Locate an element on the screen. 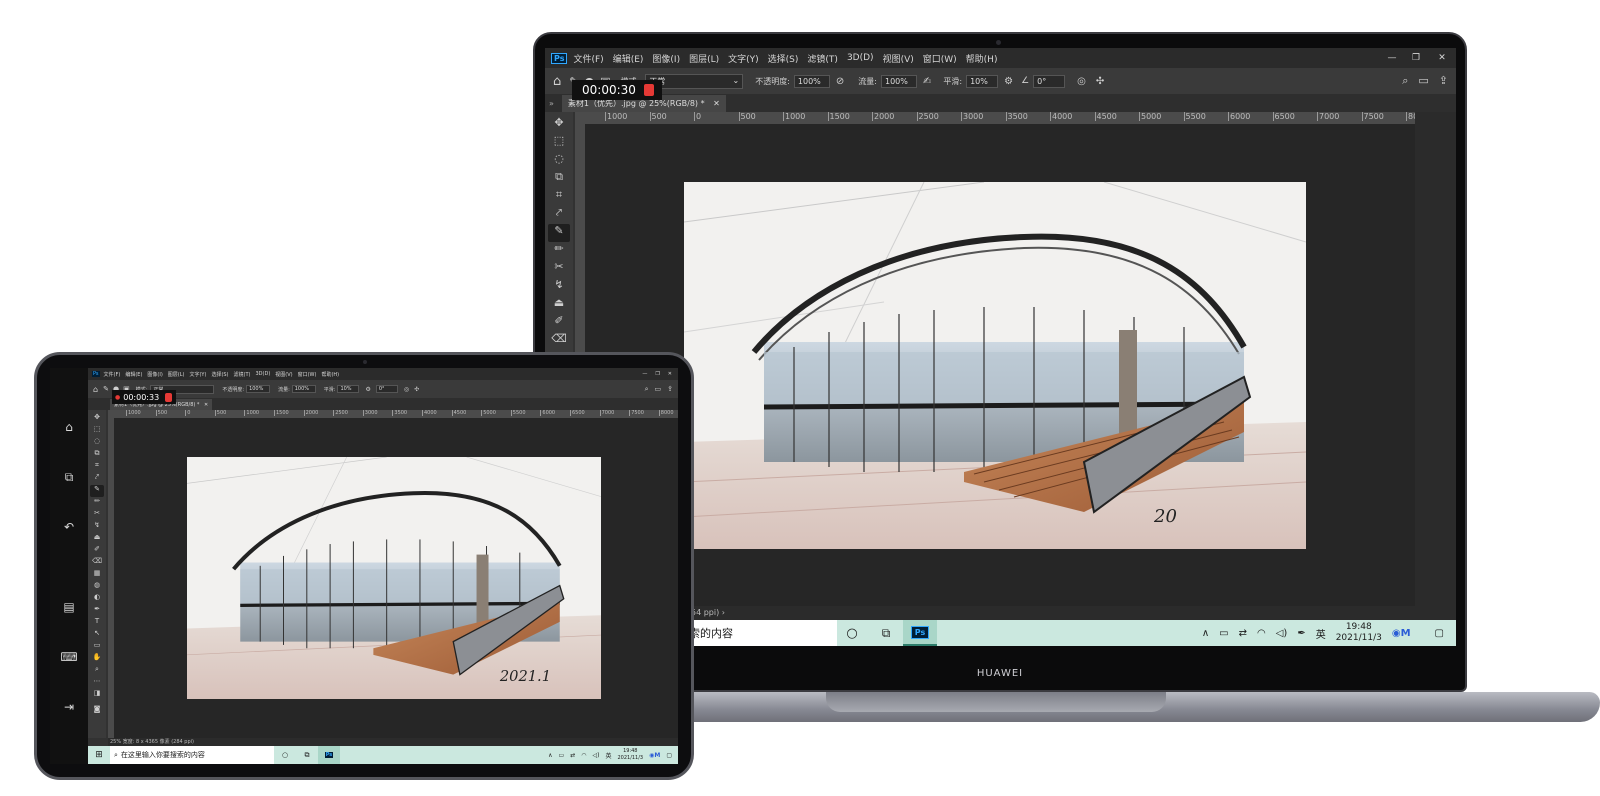 Image resolution: width=1600 pixels, height=796 pixels. eyedropper-tool-icon: ⤤ is located at coordinates (97, 479).